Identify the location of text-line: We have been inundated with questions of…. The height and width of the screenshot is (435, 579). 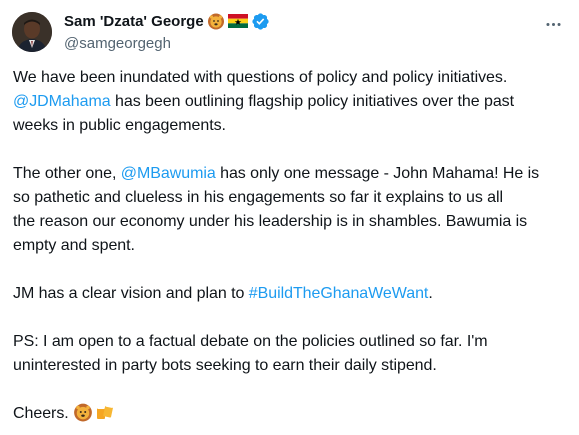
(260, 77).